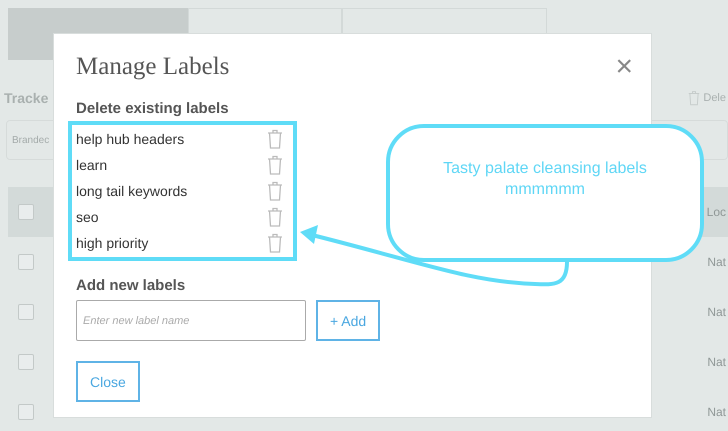  What do you see at coordinates (714, 98) in the screenshot?
I see `delete-label: Dele` at bounding box center [714, 98].